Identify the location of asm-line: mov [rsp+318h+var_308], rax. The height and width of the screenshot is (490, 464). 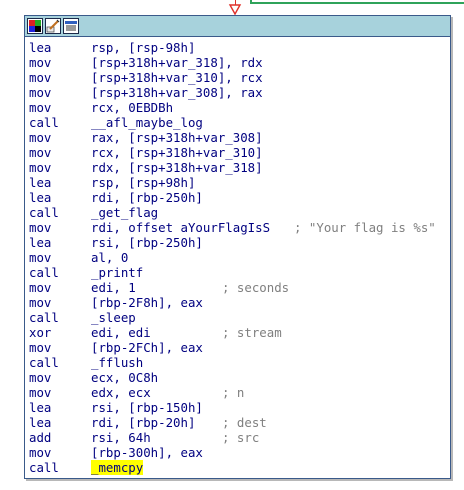
(237, 92).